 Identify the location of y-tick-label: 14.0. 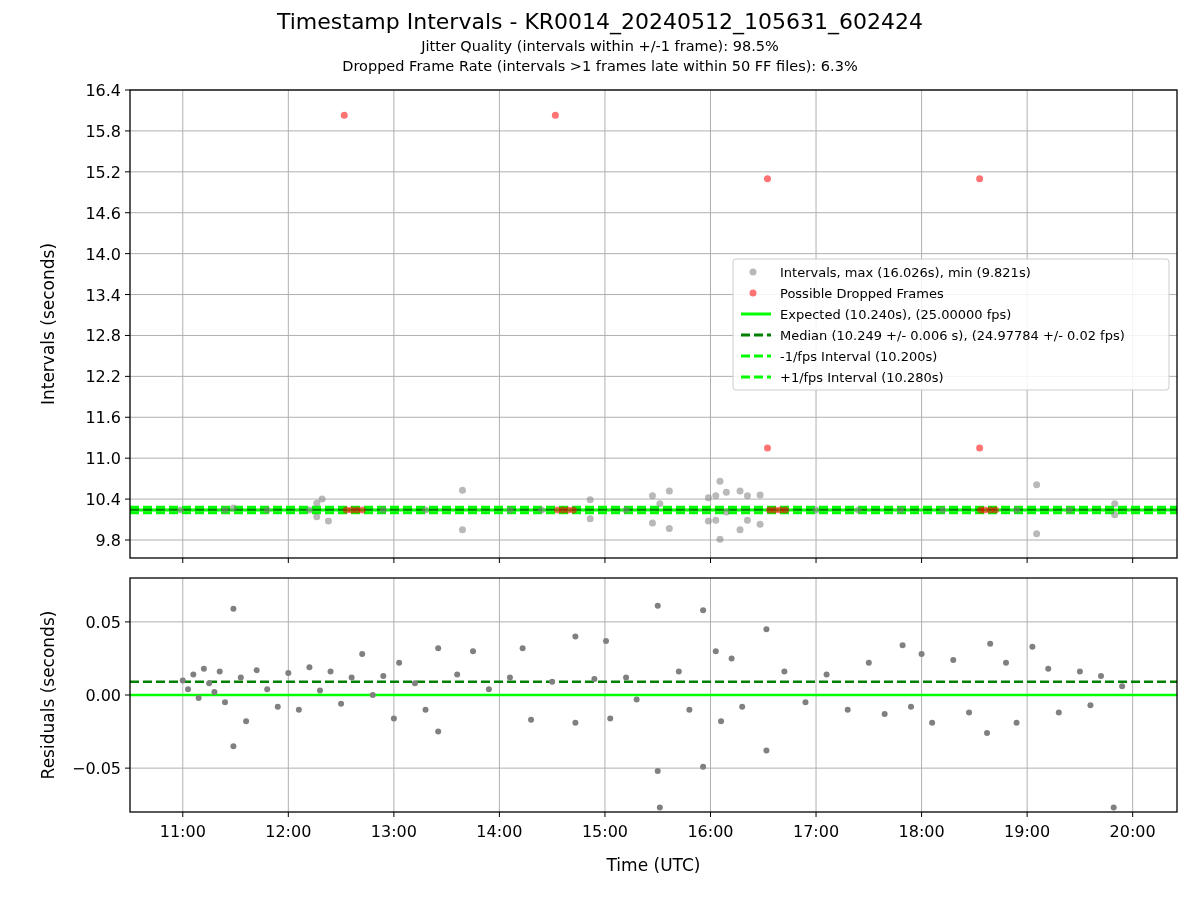
(103, 254).